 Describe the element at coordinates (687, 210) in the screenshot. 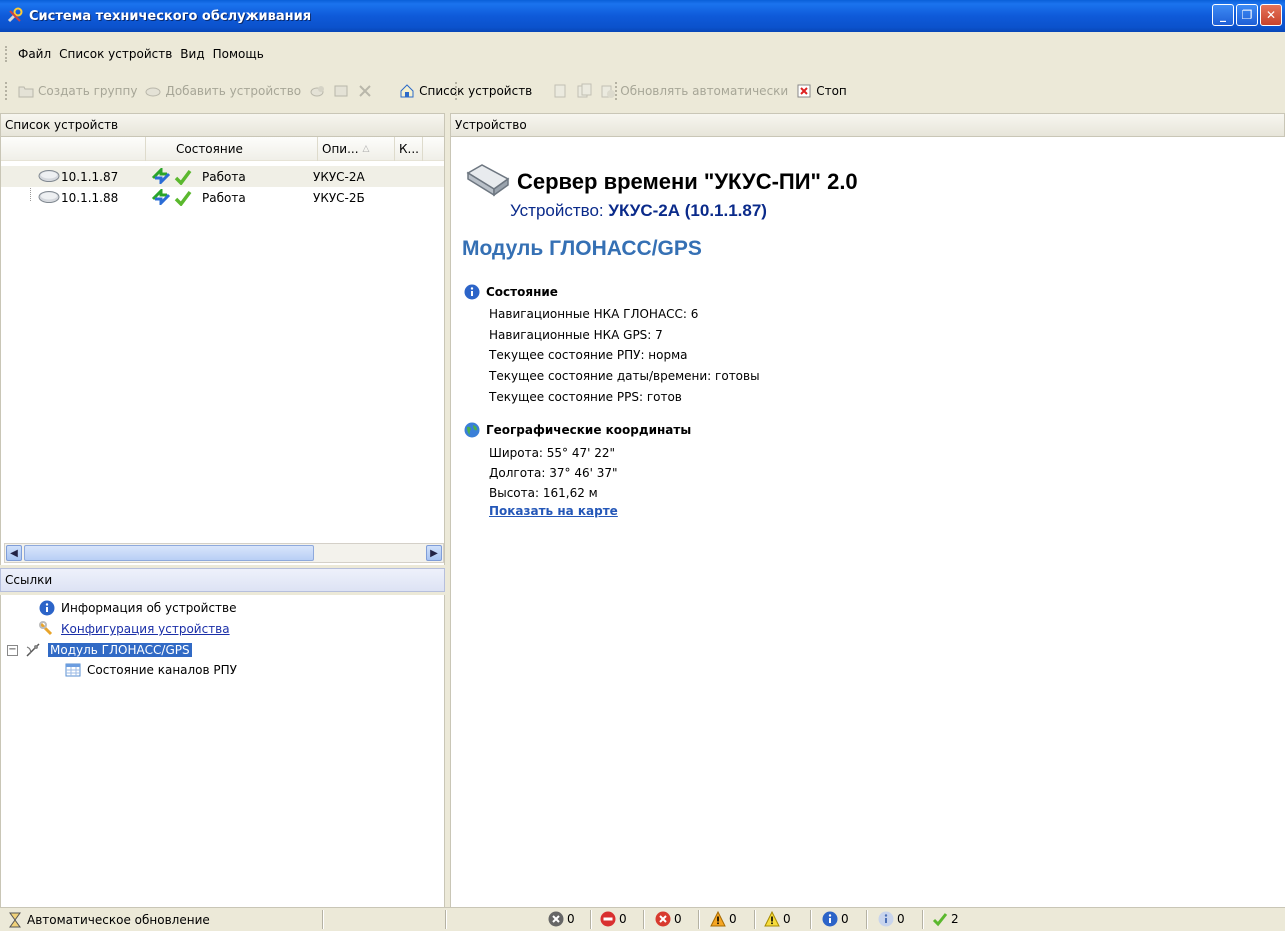

I see `device-name: УКУС-2А (10.1.1.87)` at that location.